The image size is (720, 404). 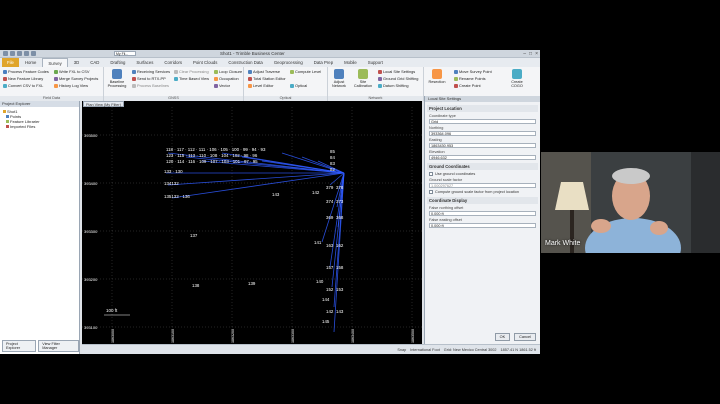 I want to click on create-cogo-button: Create COGO, so click(x=517, y=78).